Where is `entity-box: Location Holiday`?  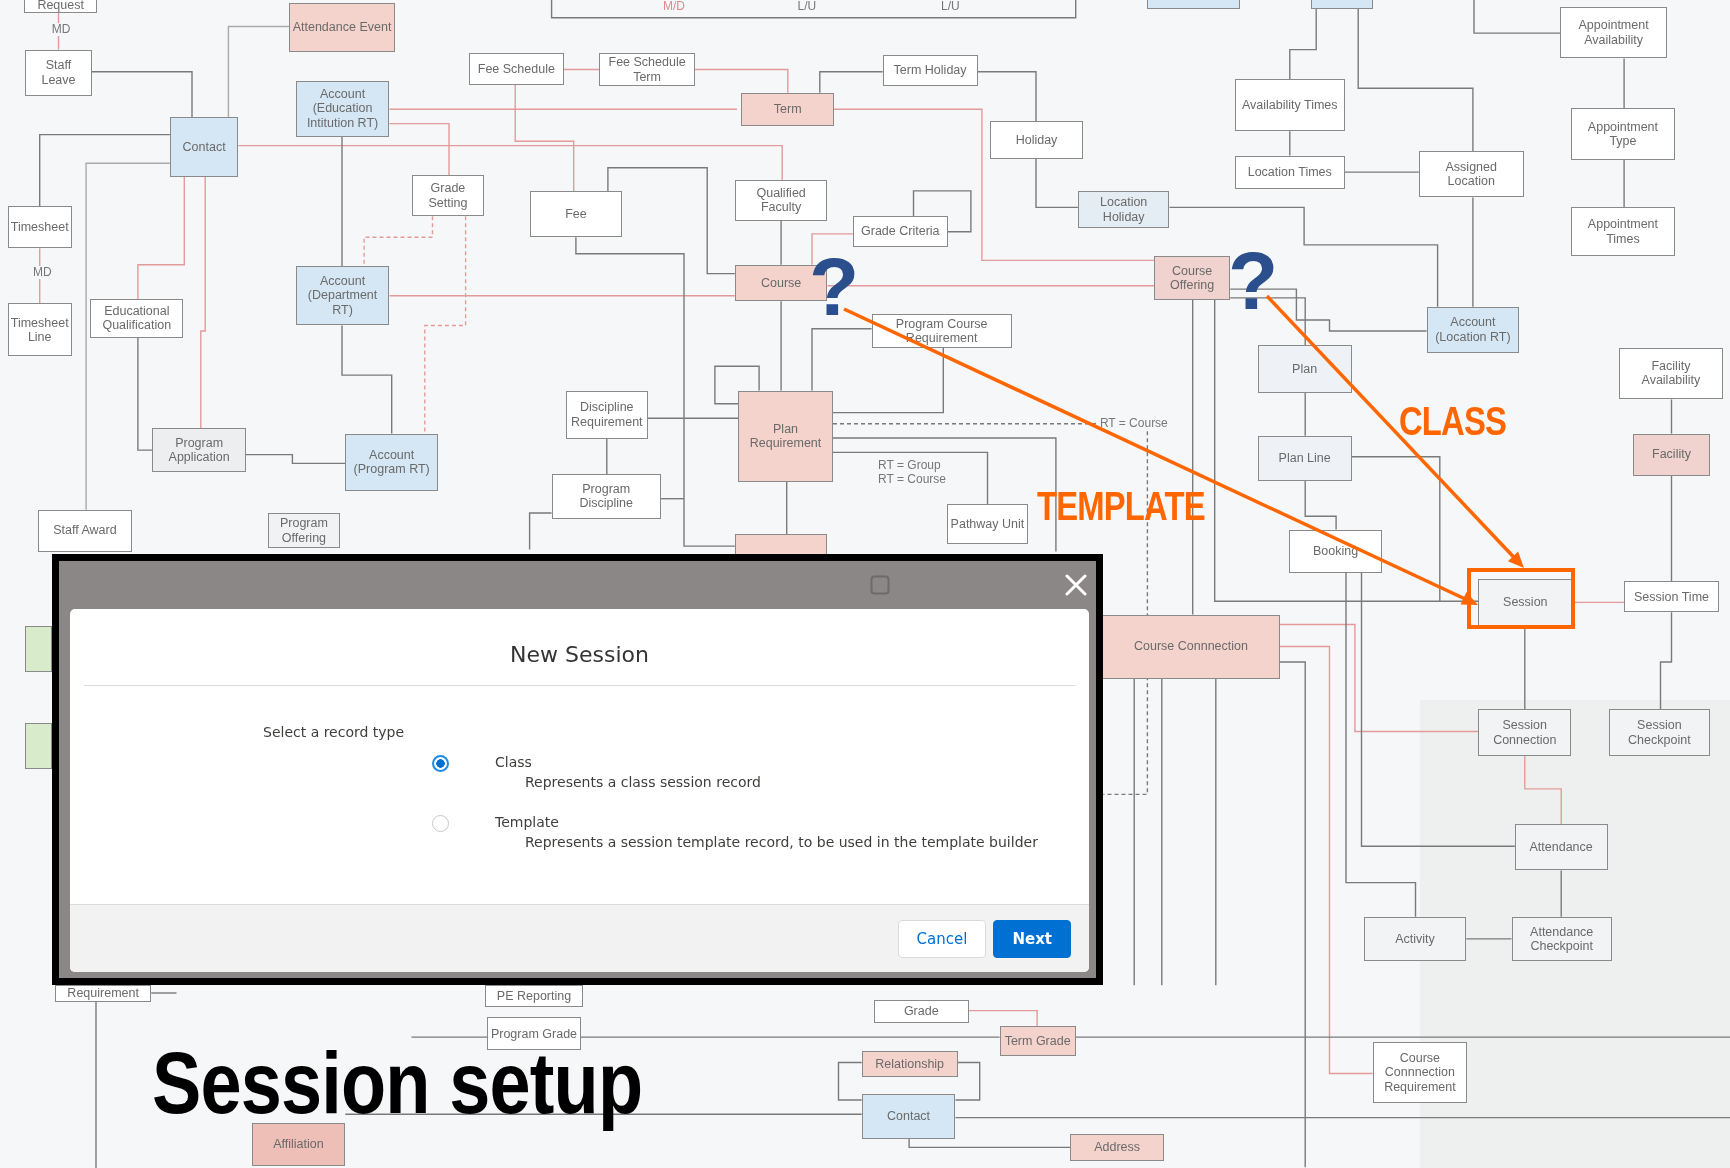 entity-box: Location Holiday is located at coordinates (1123, 209).